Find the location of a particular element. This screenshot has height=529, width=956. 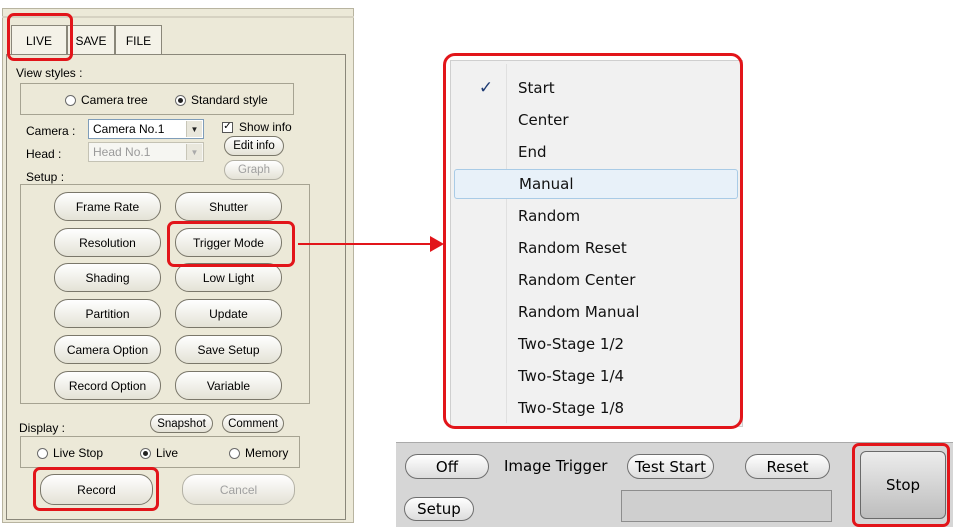

standard-style-radio: Standard style is located at coordinates (221, 100).